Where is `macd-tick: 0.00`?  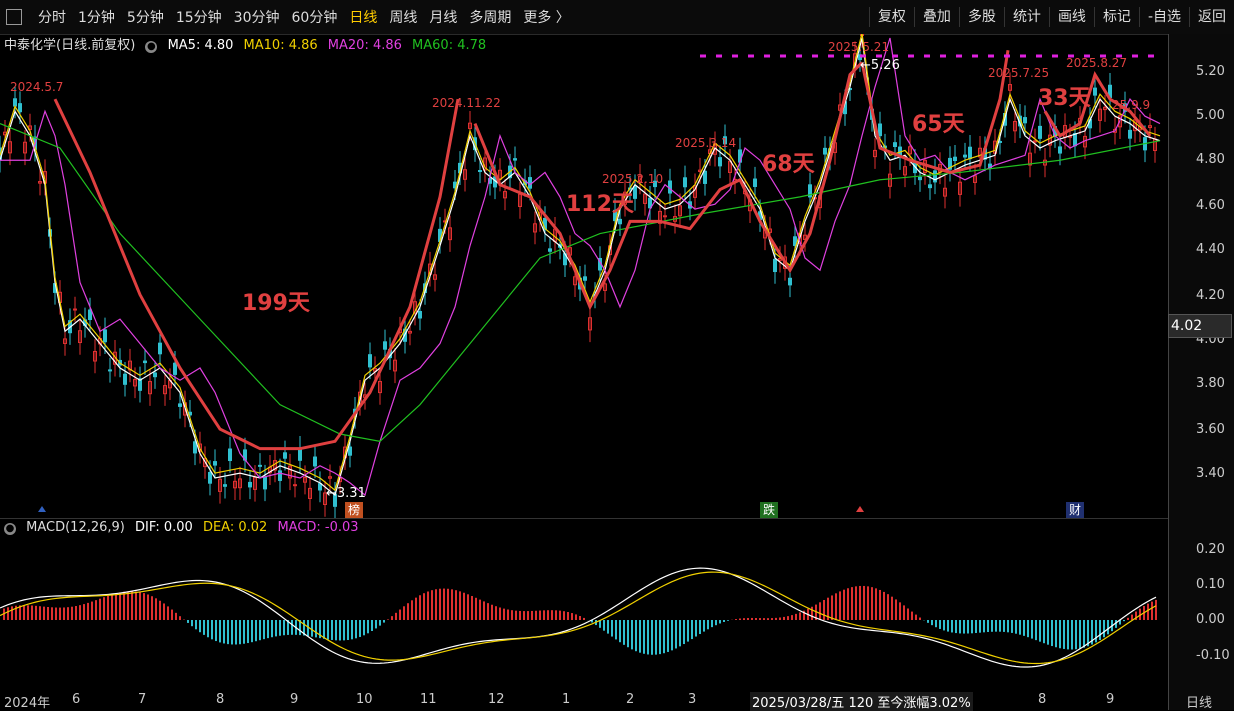
macd-tick: 0.00 is located at coordinates (1210, 619).